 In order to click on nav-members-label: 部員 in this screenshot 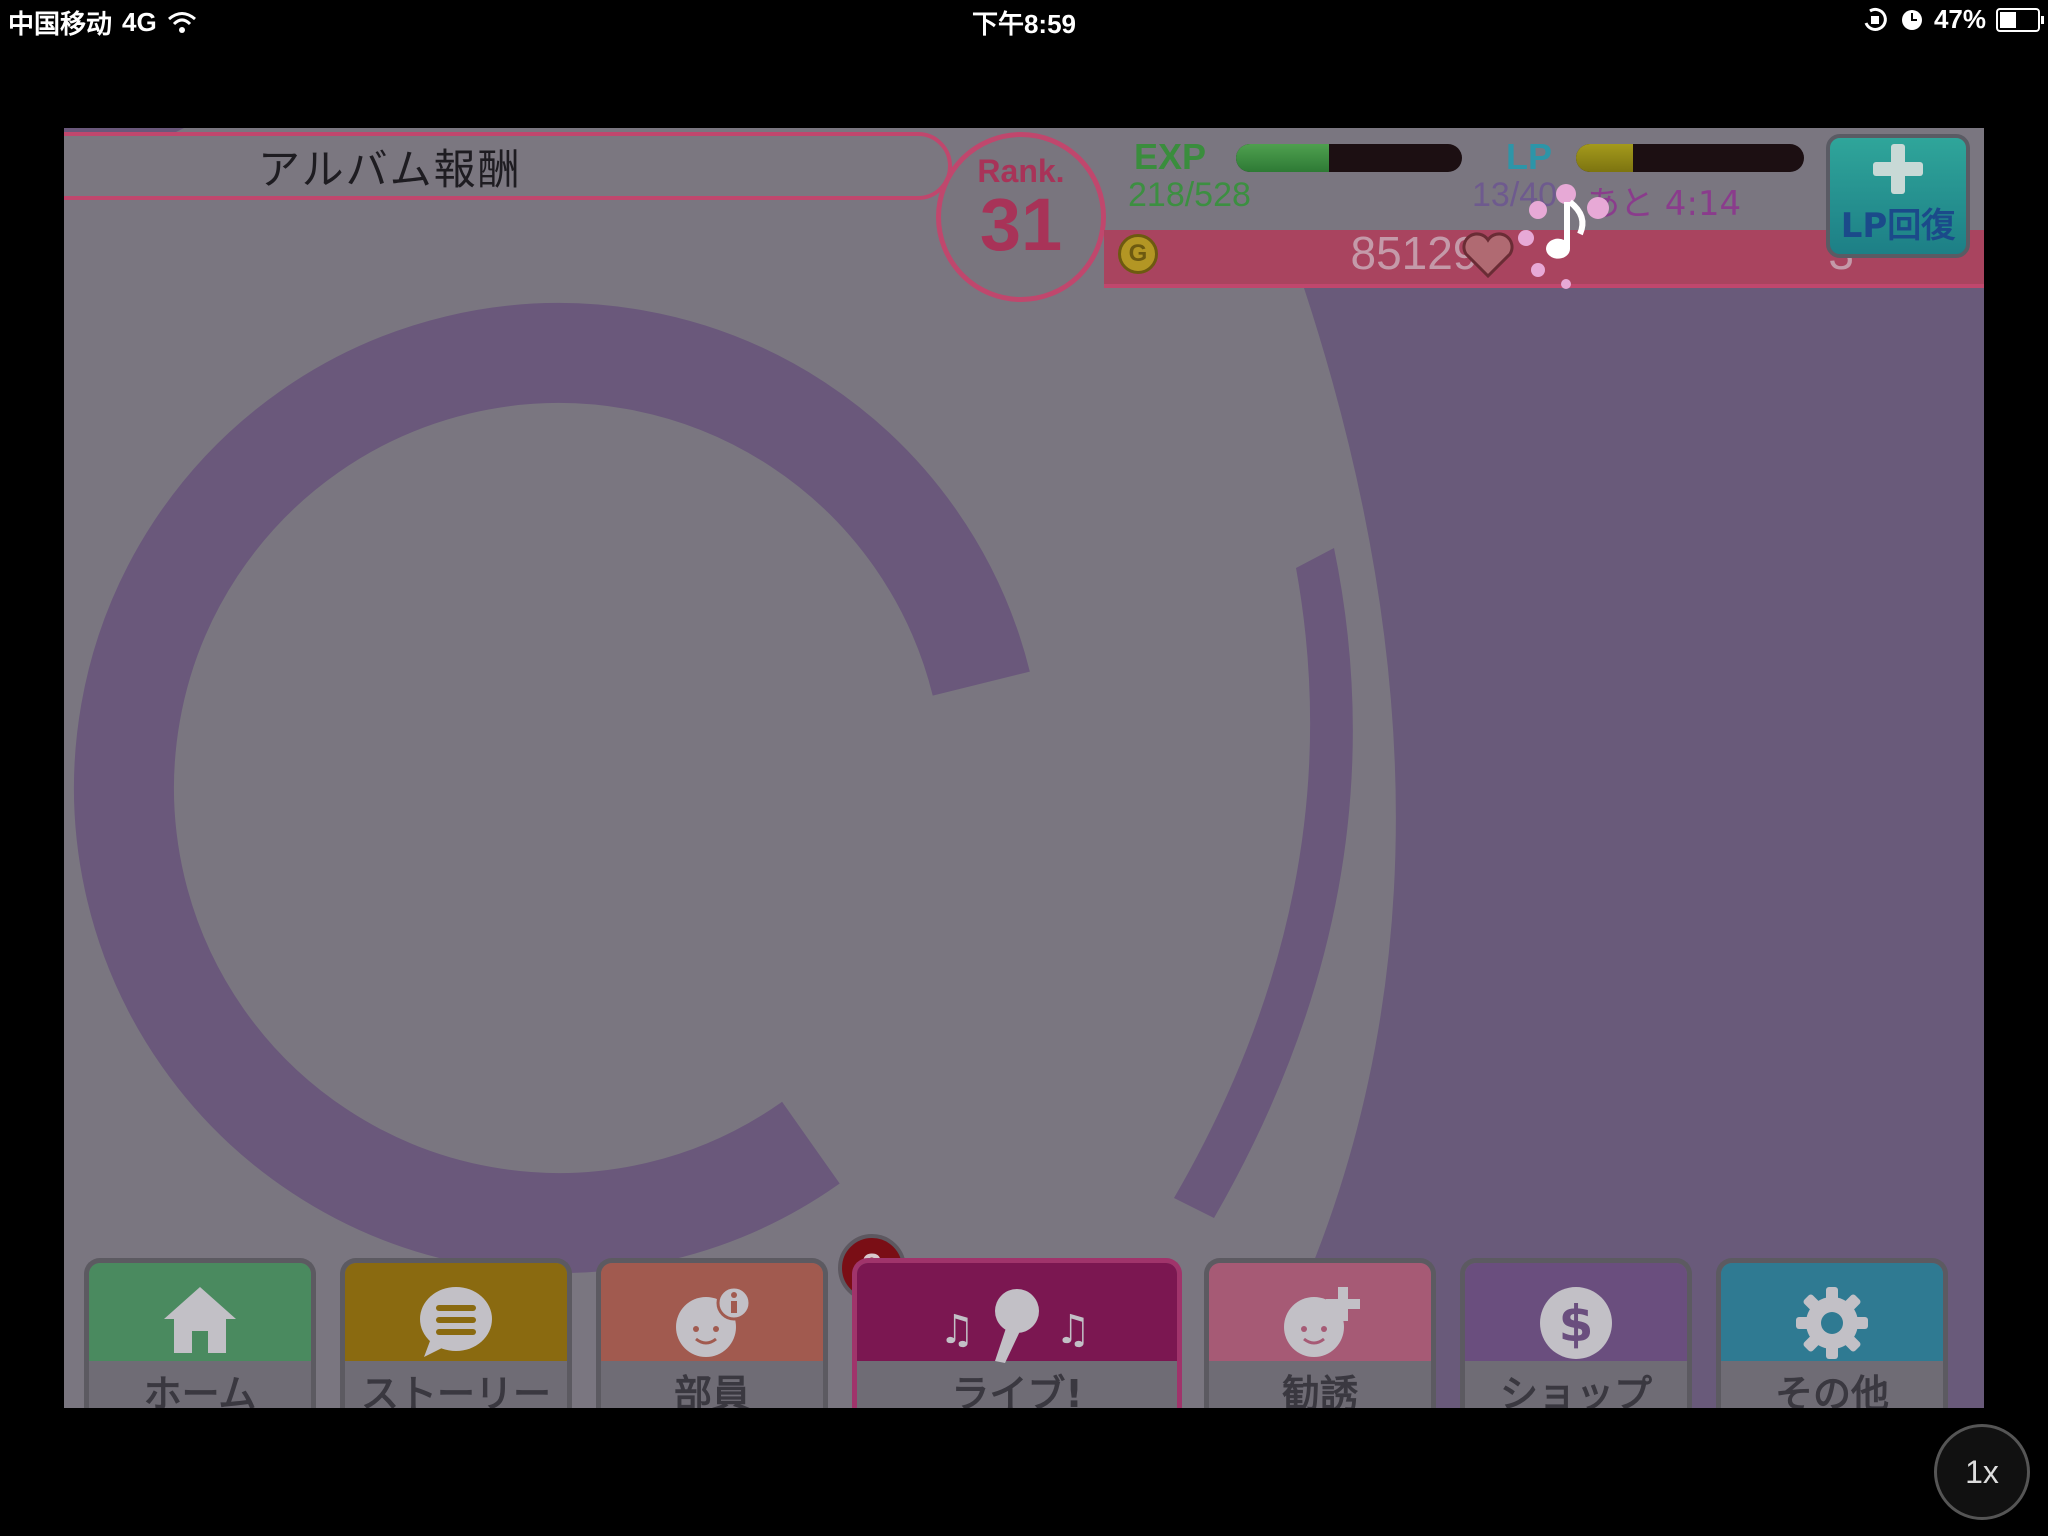, I will do `click(711, 1390)`.